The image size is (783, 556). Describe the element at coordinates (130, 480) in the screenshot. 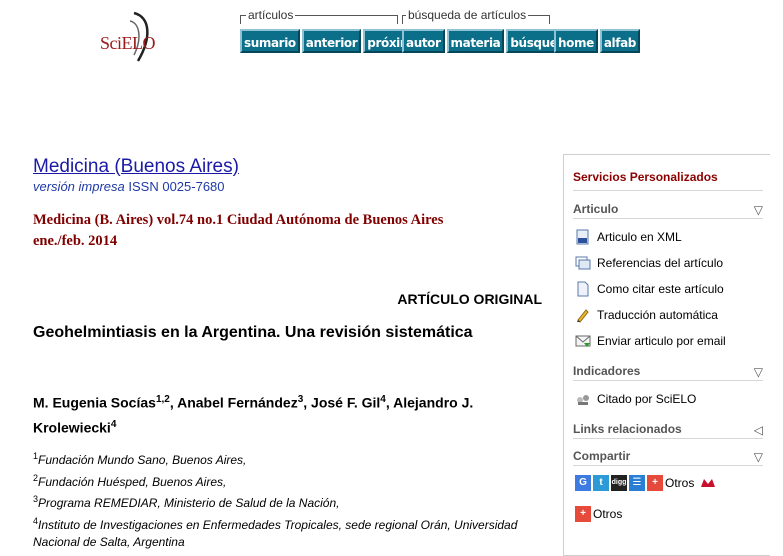

I see `affiliation-item: 2Fundación Huésped, Buenos Aires,` at that location.